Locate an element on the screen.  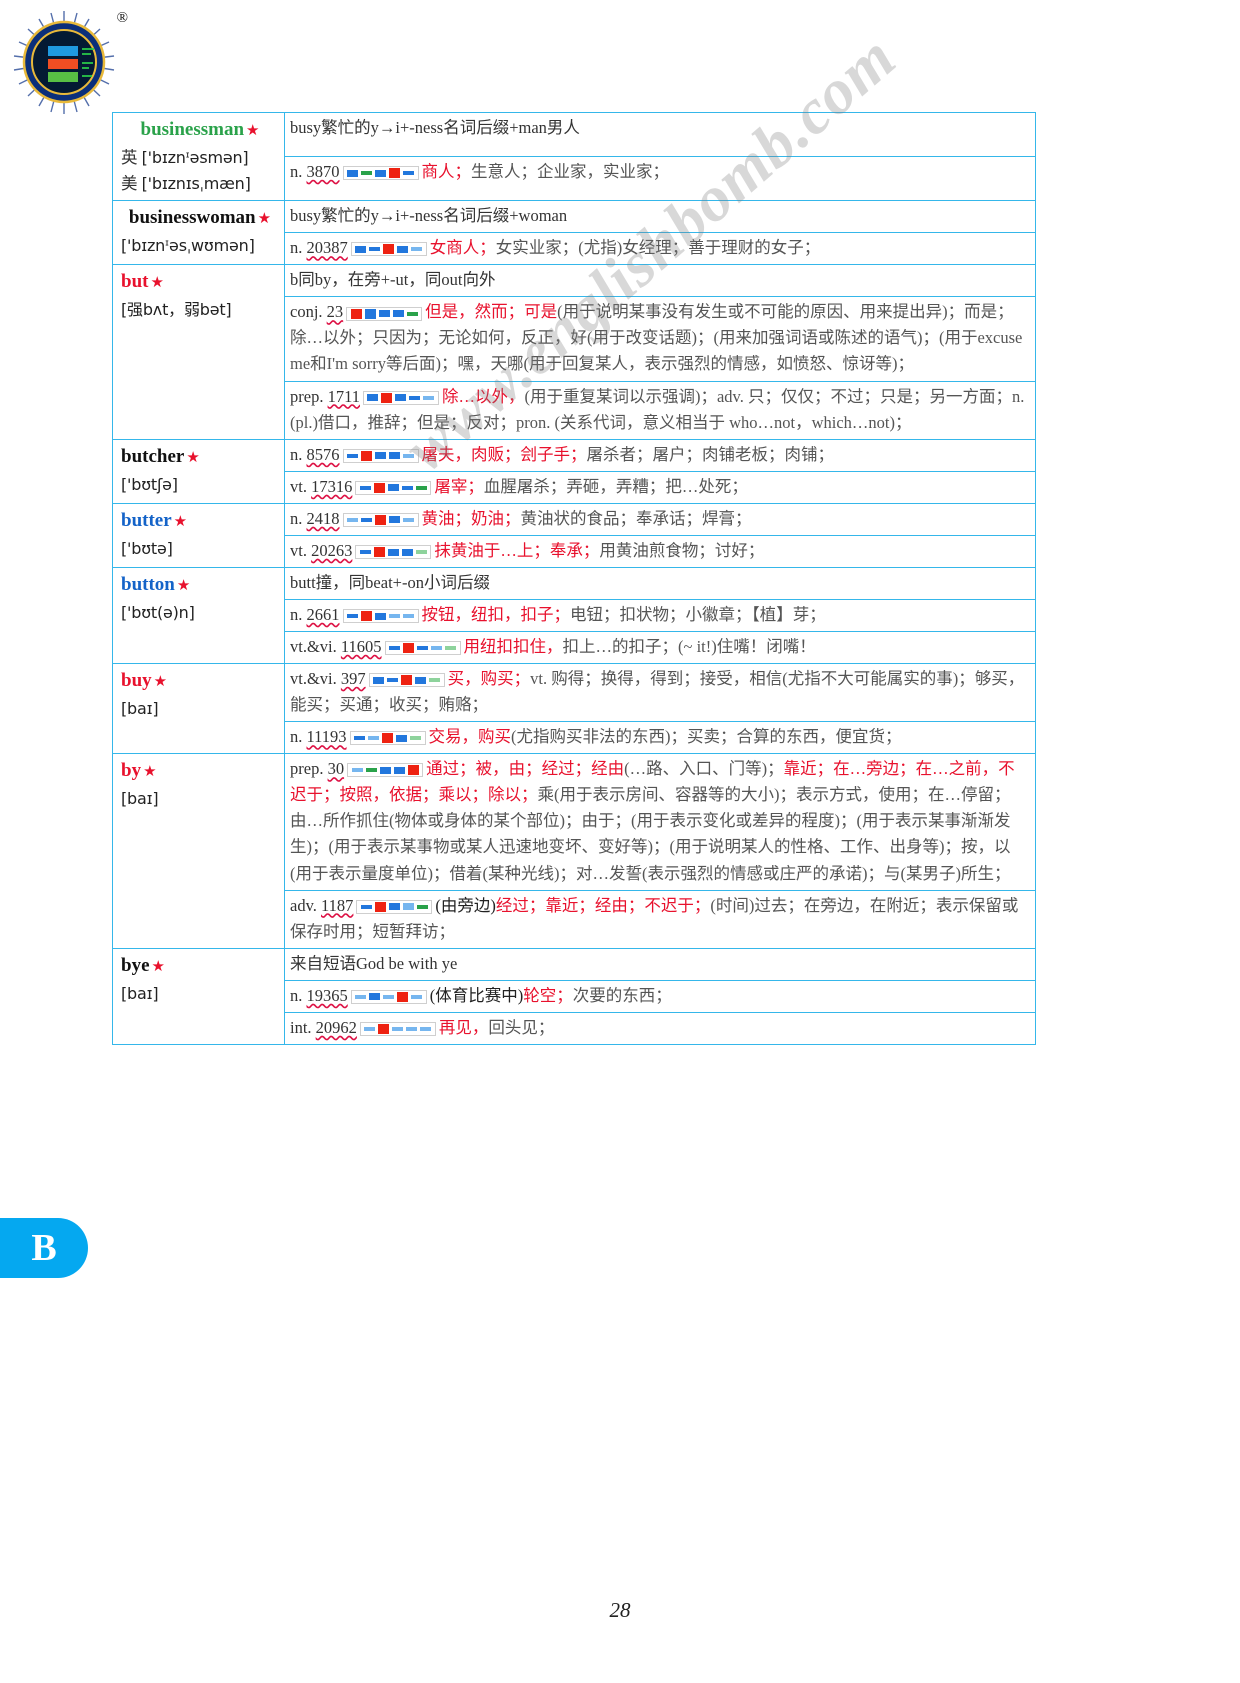
pronunciation: ['bʊtə] is located at coordinates (147, 548).